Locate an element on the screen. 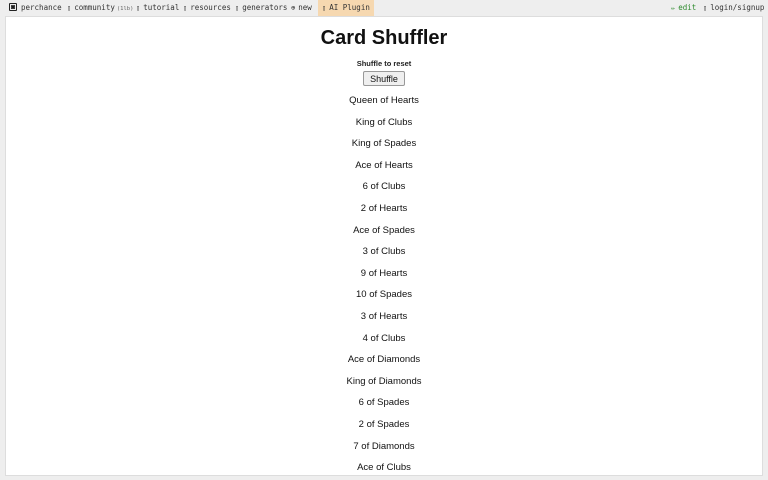 The width and height of the screenshot is (768, 480). dice-icon is located at coordinates (13, 7).